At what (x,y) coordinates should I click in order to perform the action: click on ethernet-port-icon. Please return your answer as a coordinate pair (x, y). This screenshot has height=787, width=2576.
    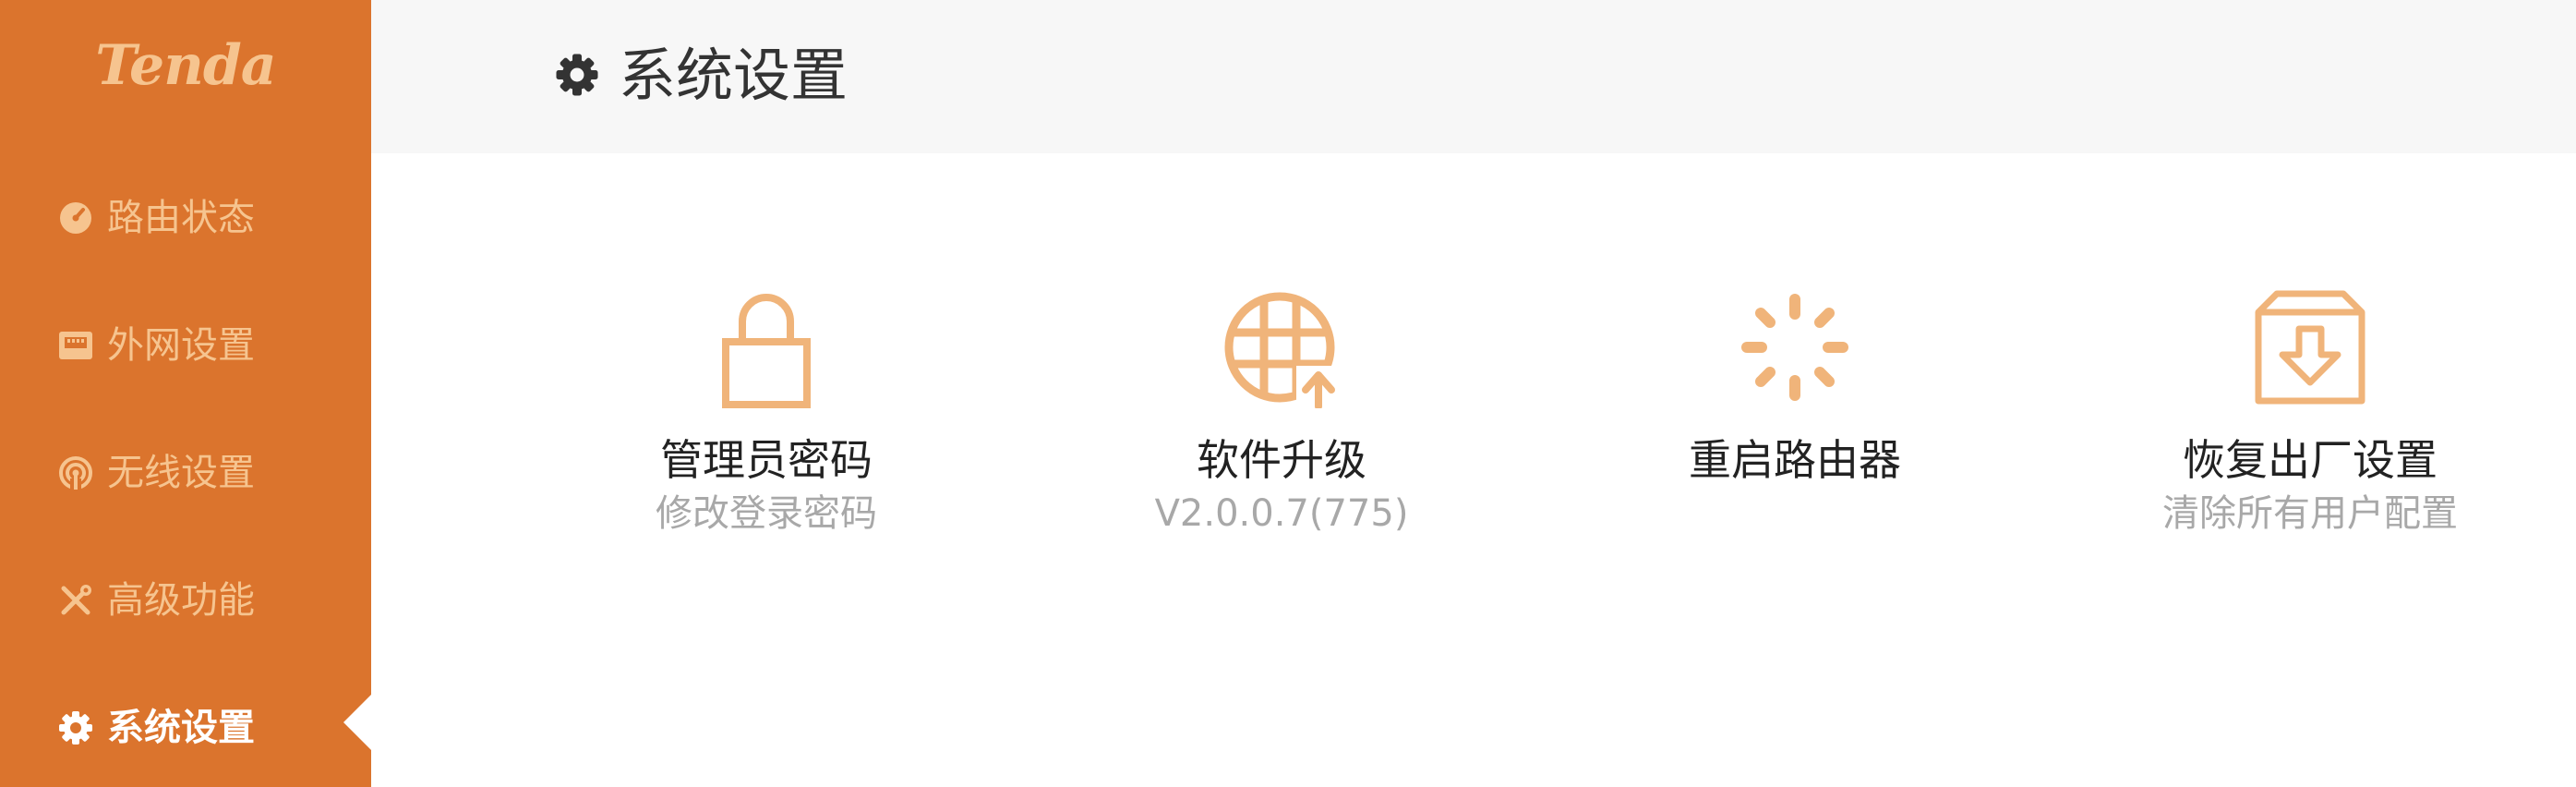
    Looking at the image, I should click on (75, 345).